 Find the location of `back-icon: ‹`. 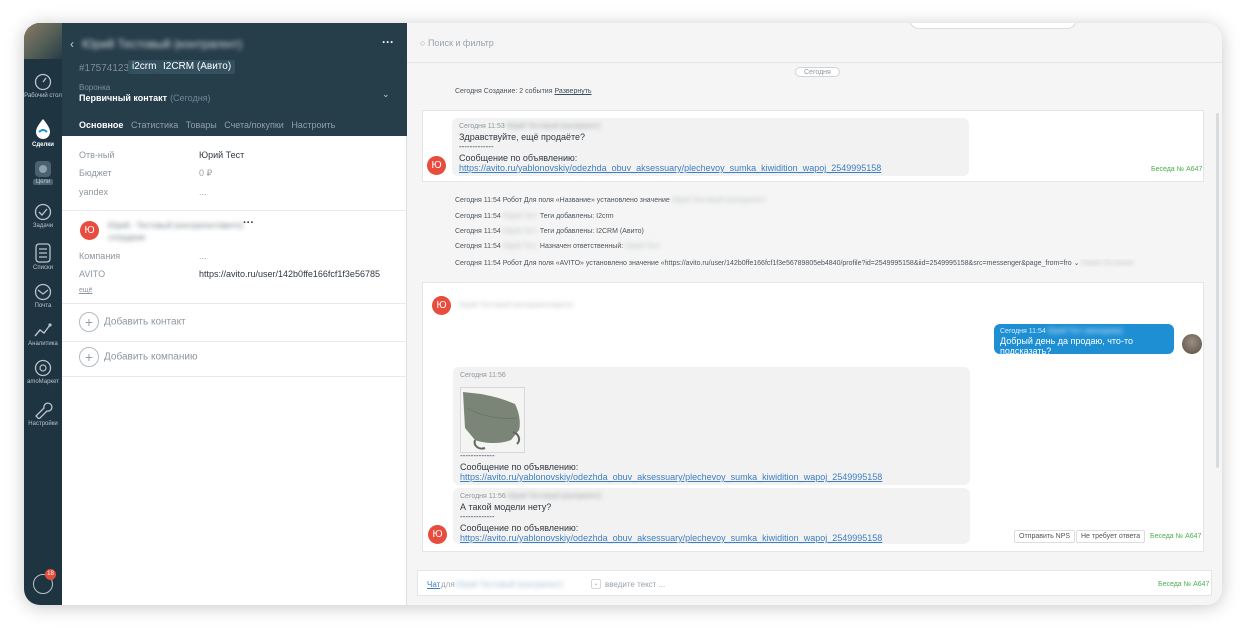

back-icon: ‹ is located at coordinates (72, 44).